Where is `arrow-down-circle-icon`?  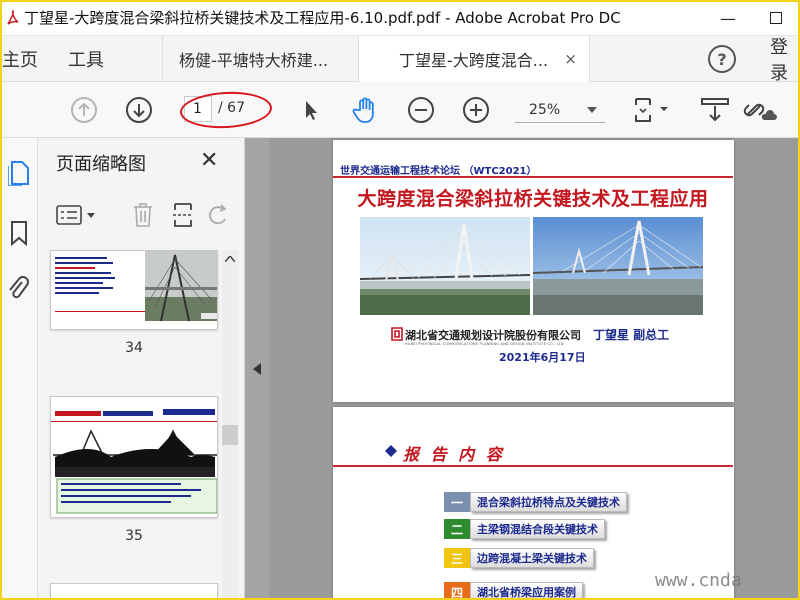
arrow-down-circle-icon is located at coordinates (139, 110).